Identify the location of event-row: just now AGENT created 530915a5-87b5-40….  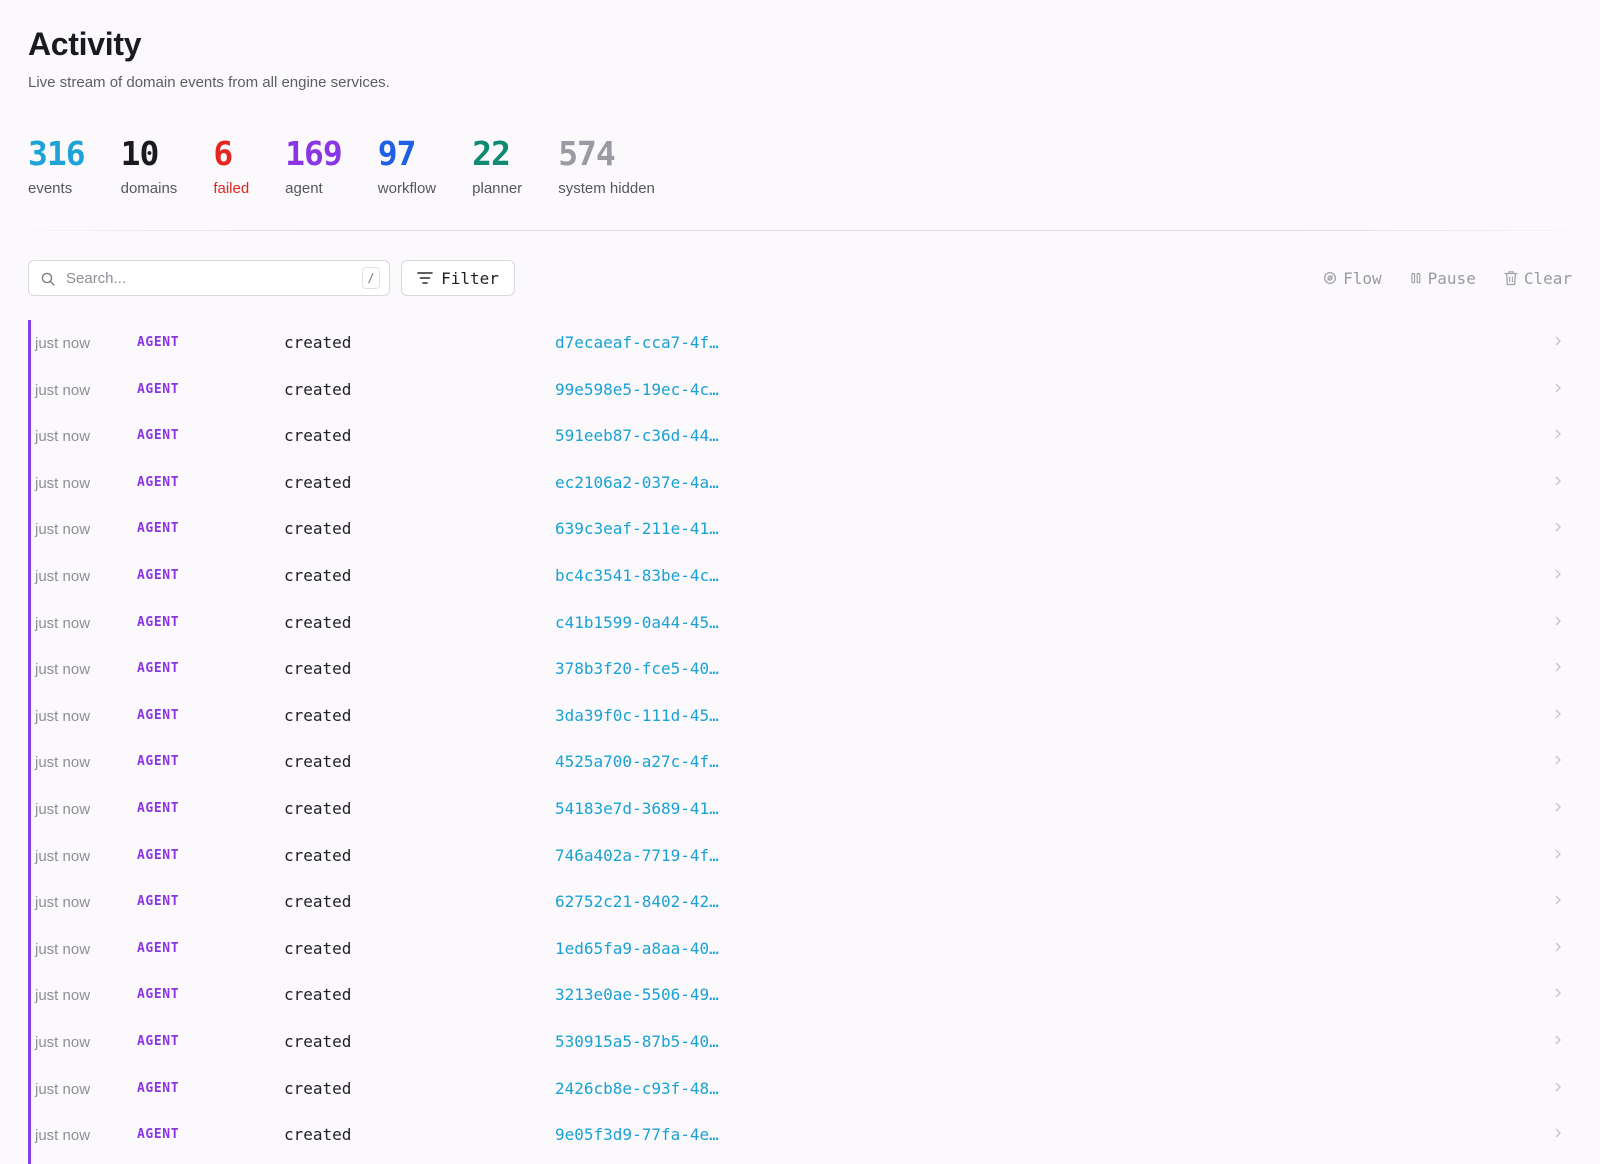
(800, 1042).